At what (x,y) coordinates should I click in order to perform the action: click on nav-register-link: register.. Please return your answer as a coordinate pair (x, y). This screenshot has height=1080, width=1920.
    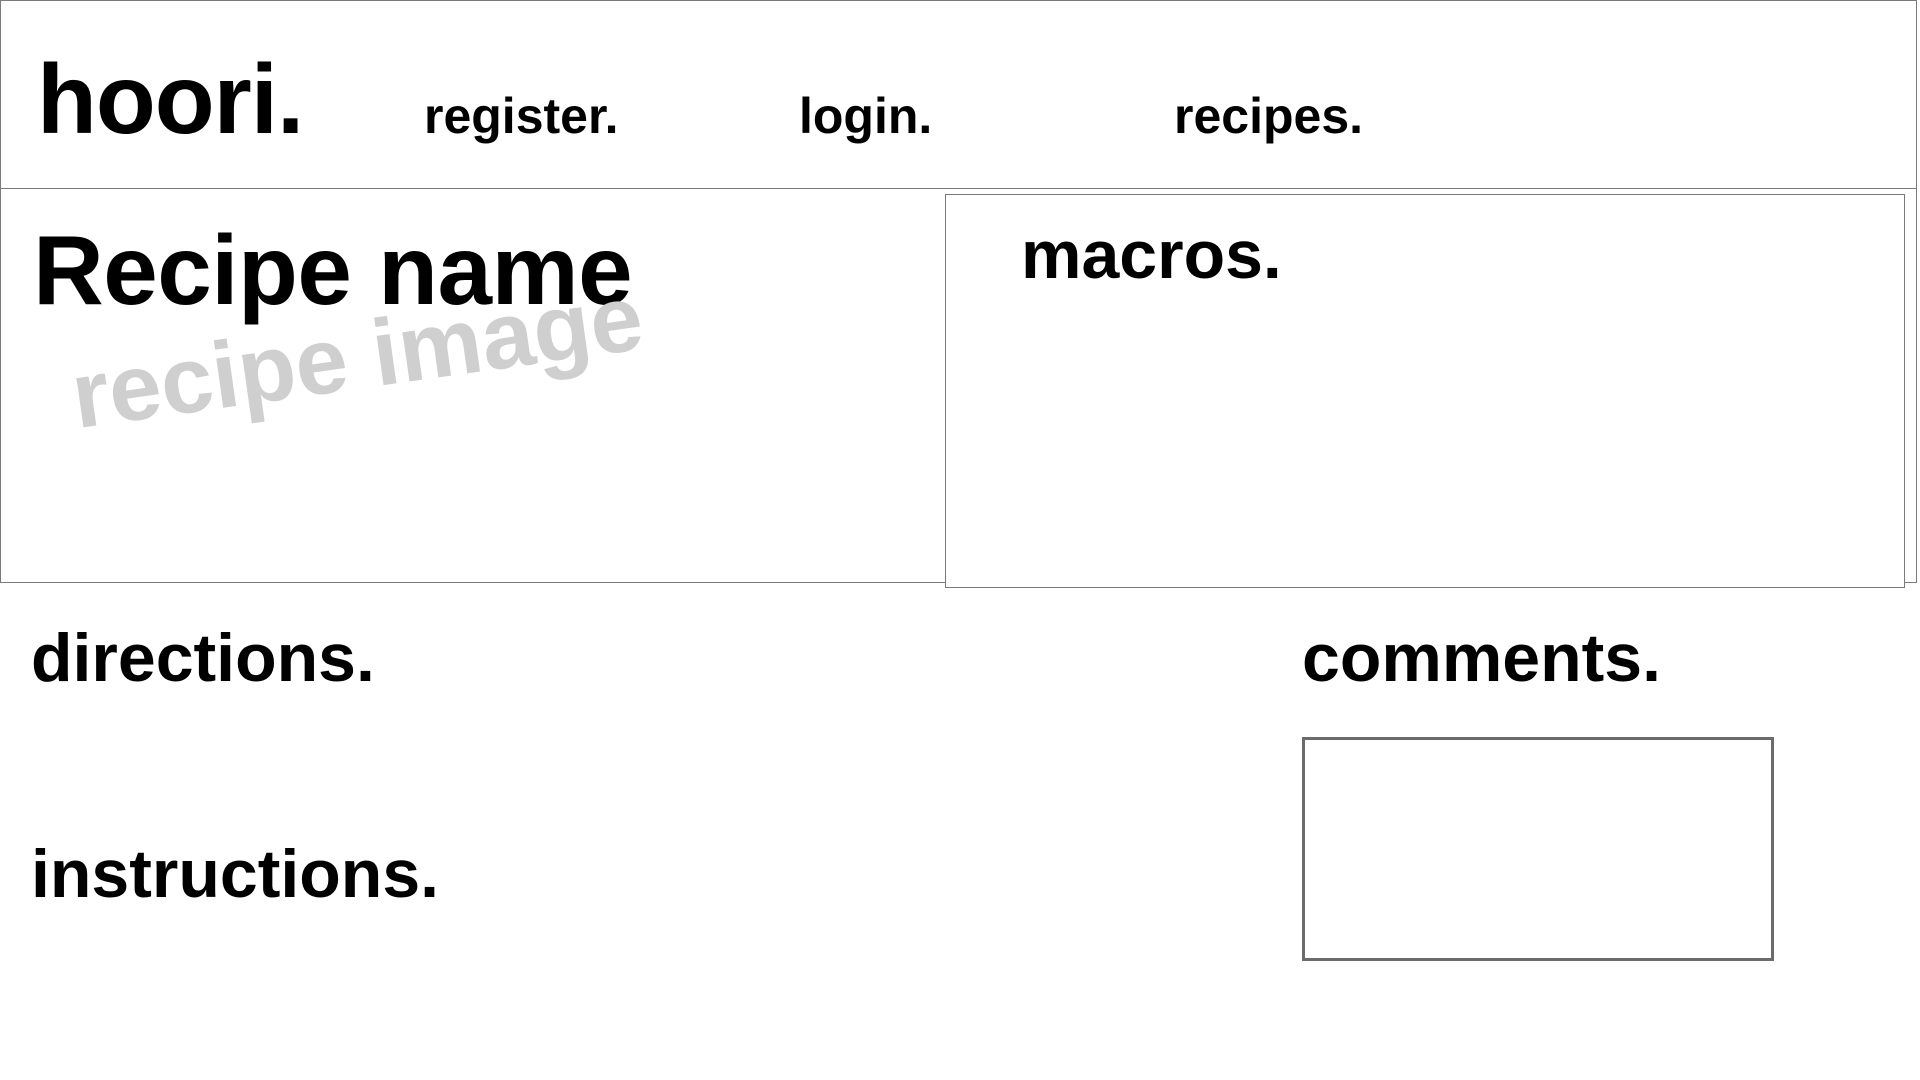
    Looking at the image, I should click on (521, 116).